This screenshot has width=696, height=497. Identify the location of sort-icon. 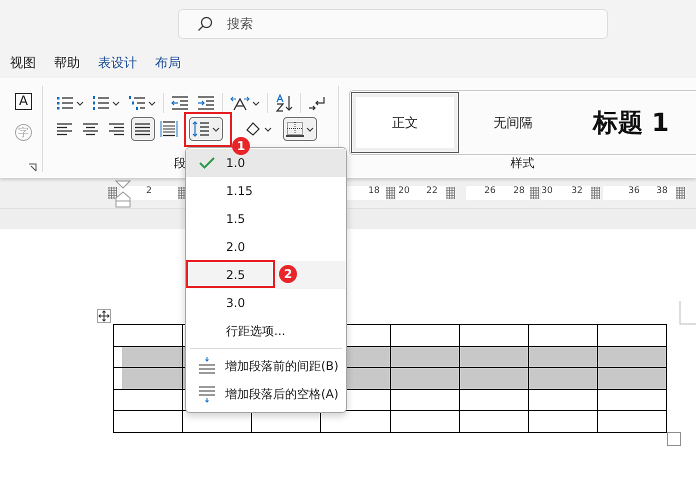
(283, 103).